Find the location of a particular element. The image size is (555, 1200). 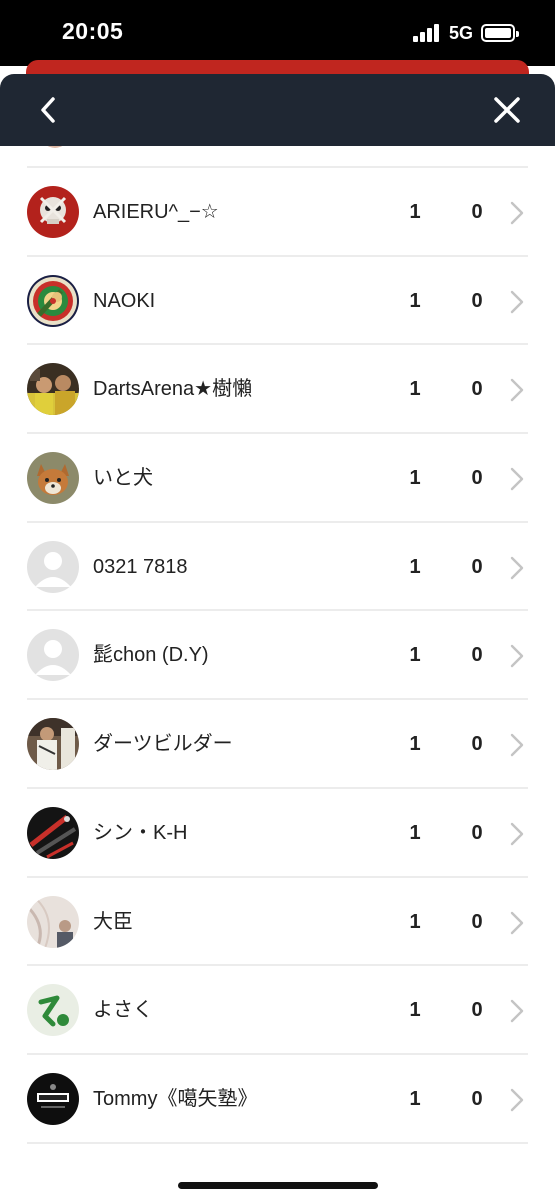

home-indicator is located at coordinates (278, 1185).